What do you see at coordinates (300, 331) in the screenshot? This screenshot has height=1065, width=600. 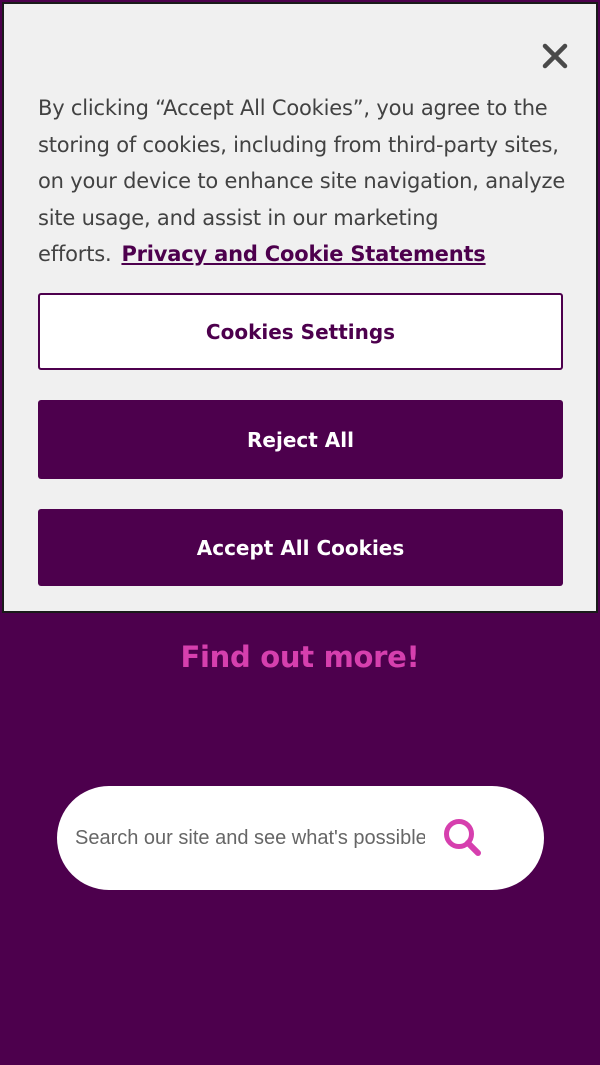 I see `cookies-settings-button: Cookies Settings` at bounding box center [300, 331].